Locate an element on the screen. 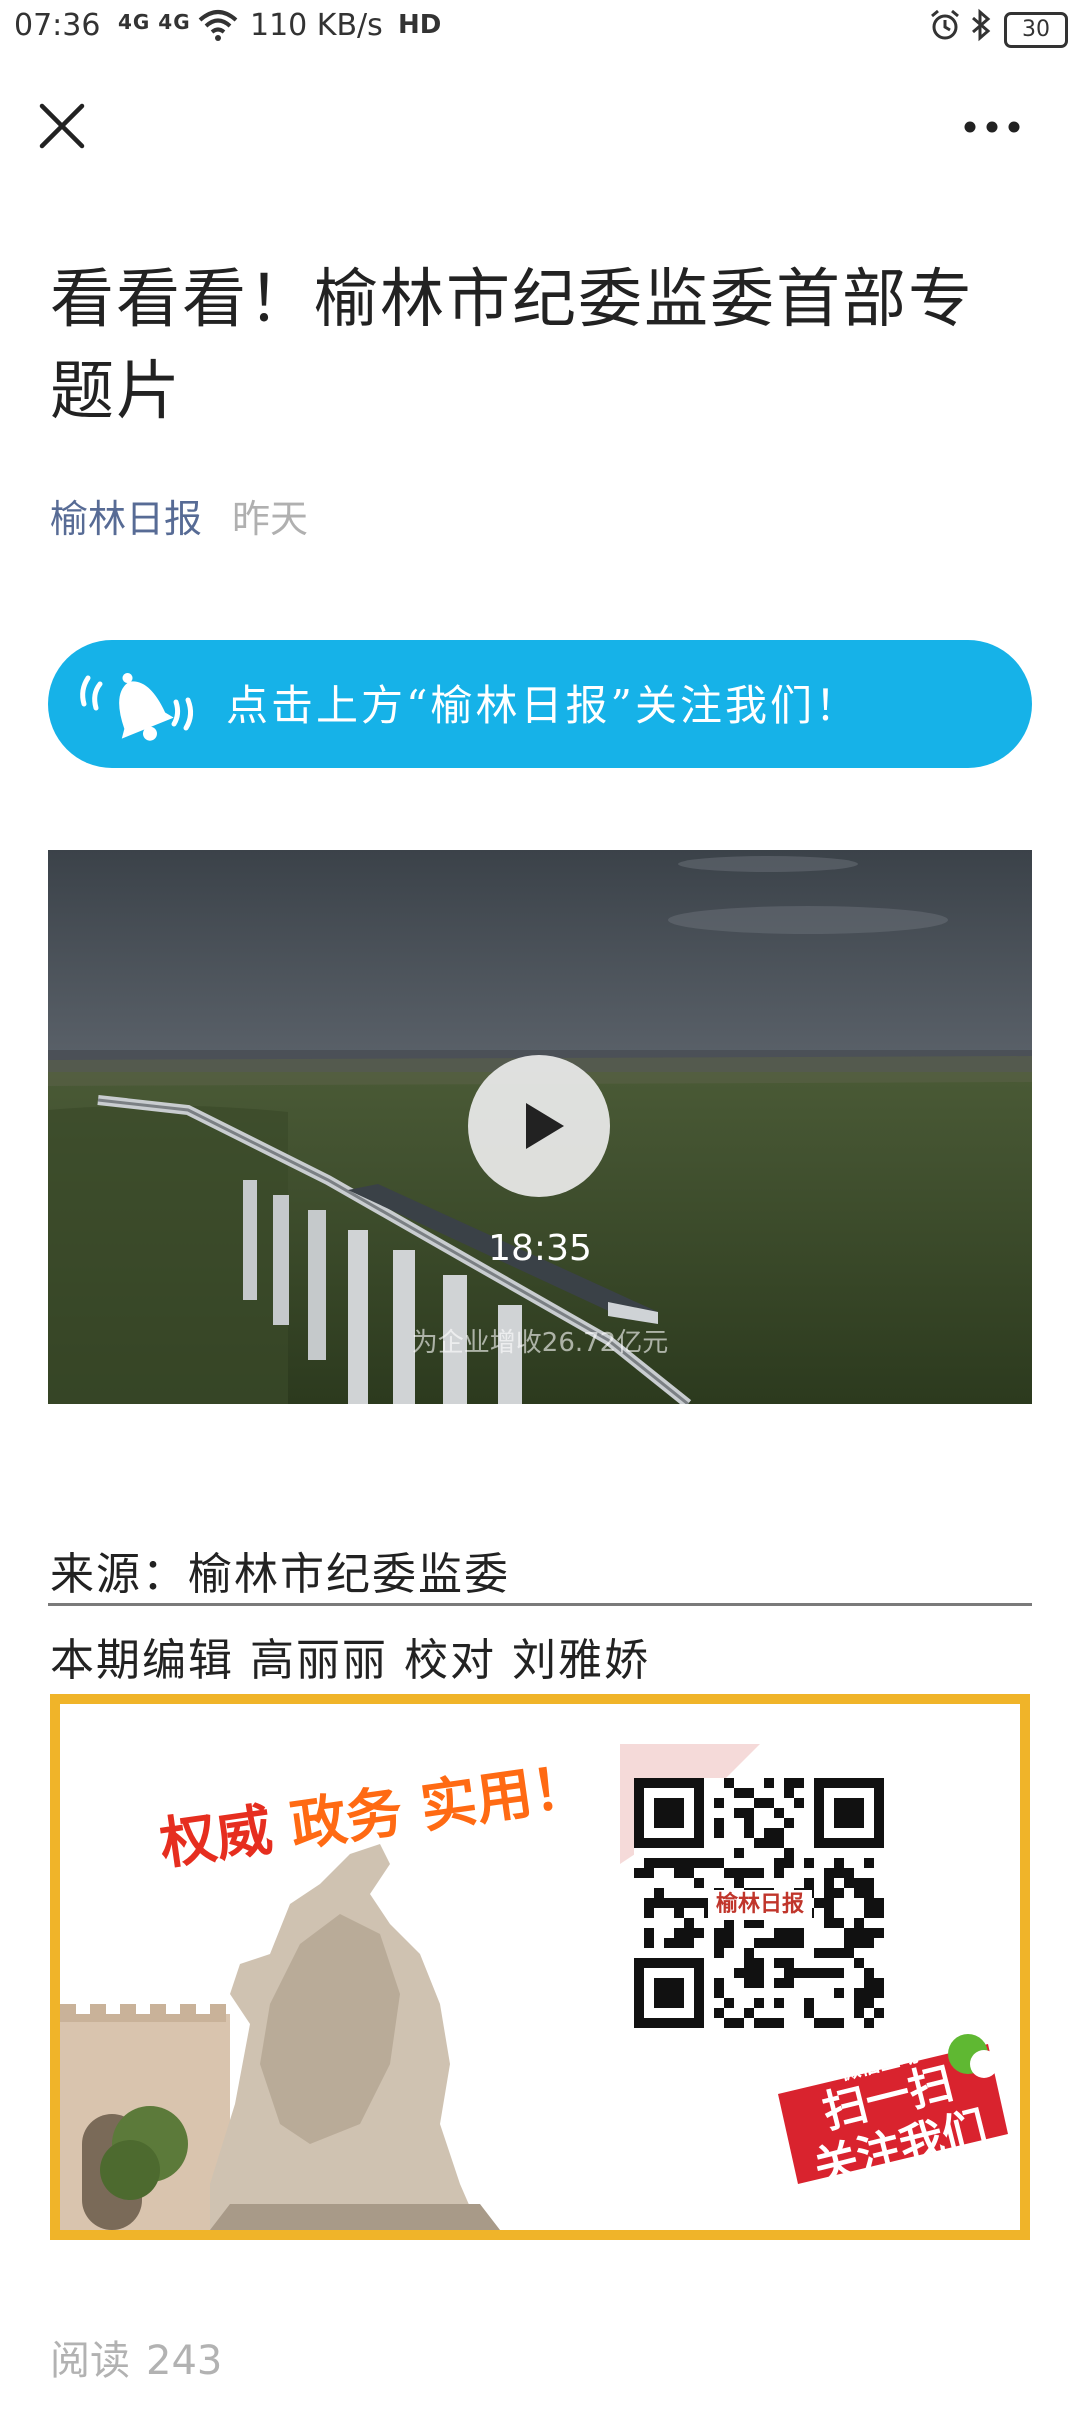  close-icon is located at coordinates (62, 126).